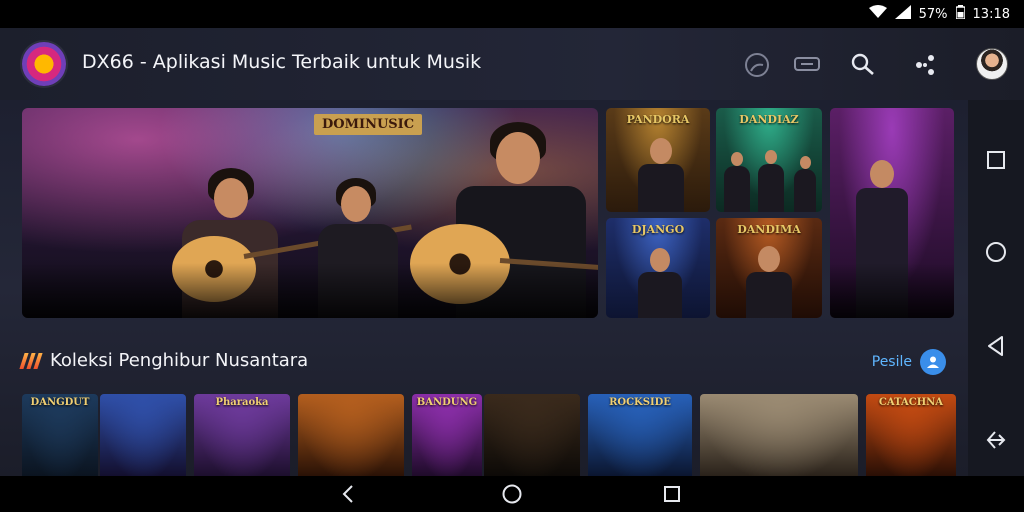  What do you see at coordinates (672, 494) in the screenshot?
I see `recents-icon` at bounding box center [672, 494].